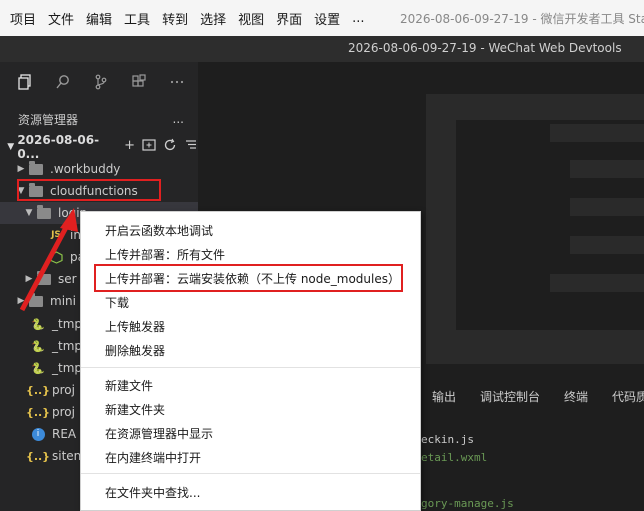 The width and height of the screenshot is (644, 511). Describe the element at coordinates (165, 254) in the screenshot. I see `menu-item-upload-all: 上传并部署：所有文件` at that location.